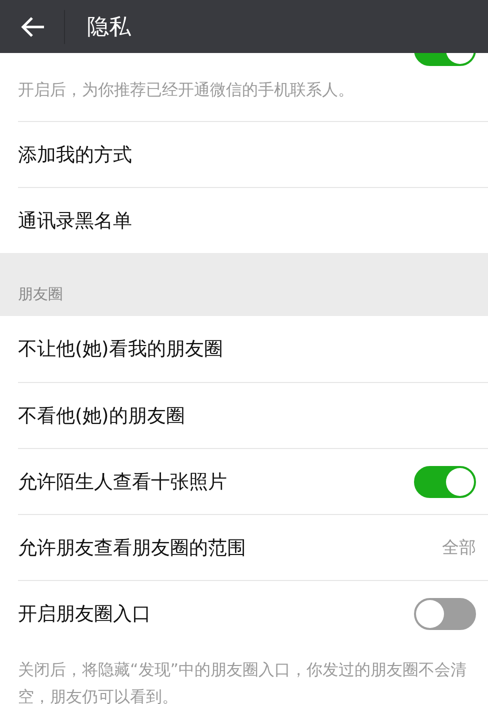  I want to click on row-label: 添加我的方式, so click(75, 155).